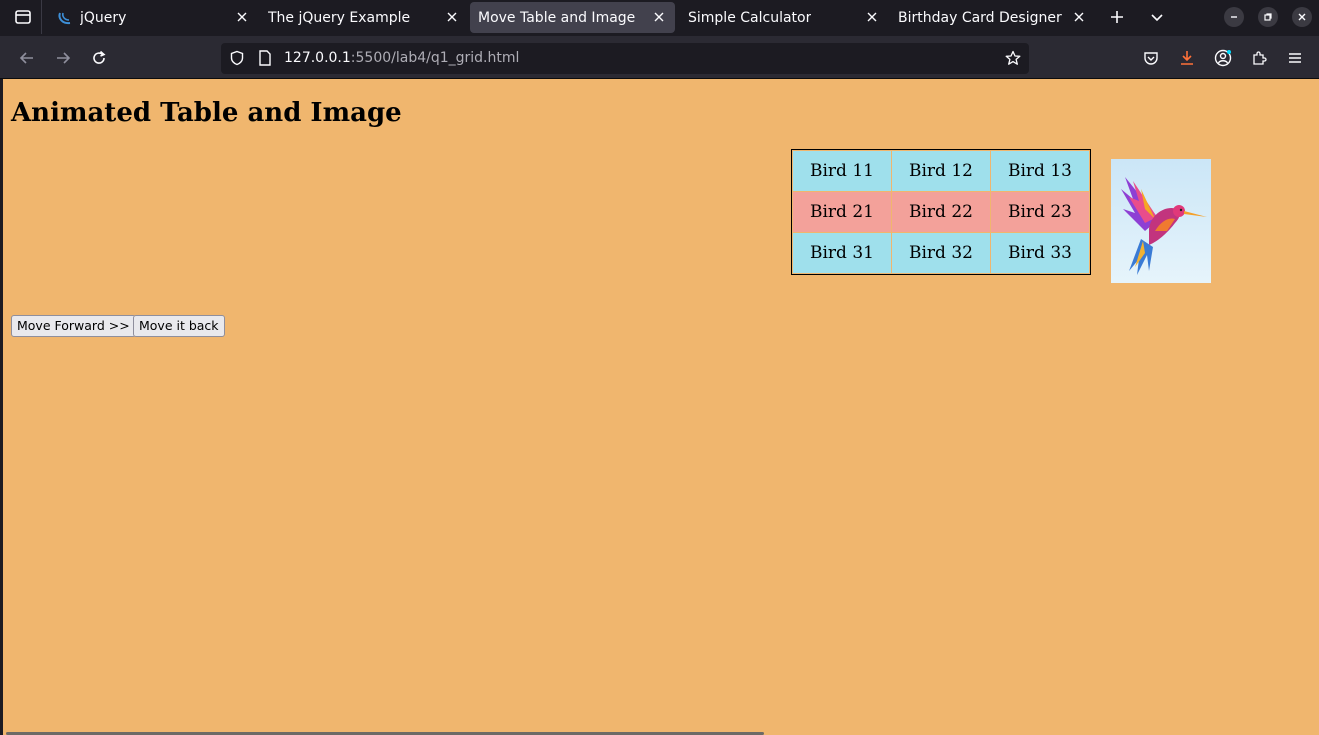 The height and width of the screenshot is (735, 1319). I want to click on url-host: 127.0.0.1, so click(317, 58).